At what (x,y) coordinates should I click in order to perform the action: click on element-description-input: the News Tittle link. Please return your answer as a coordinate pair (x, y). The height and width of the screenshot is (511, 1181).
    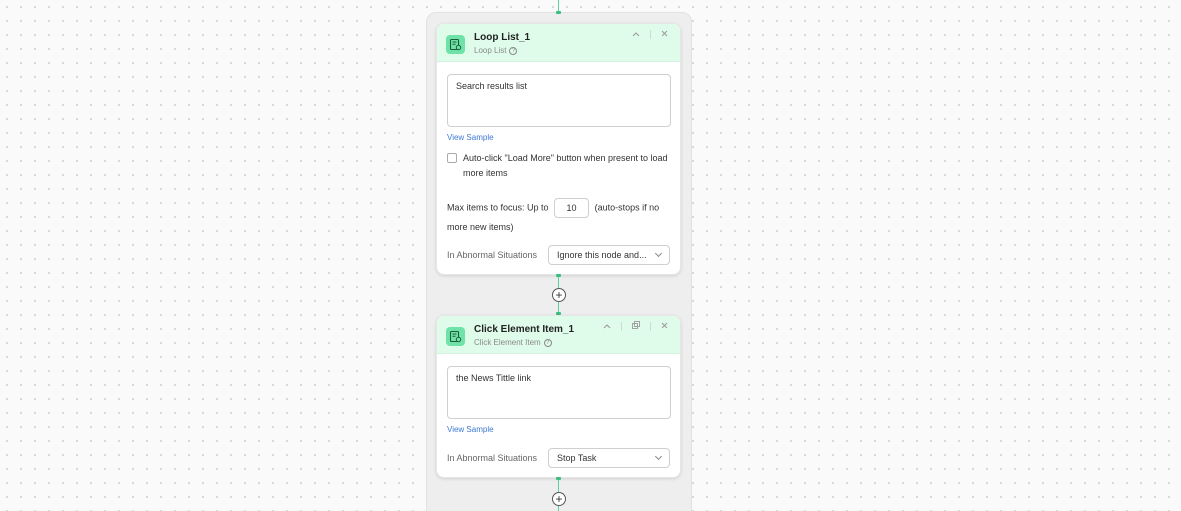
    Looking at the image, I should click on (559, 392).